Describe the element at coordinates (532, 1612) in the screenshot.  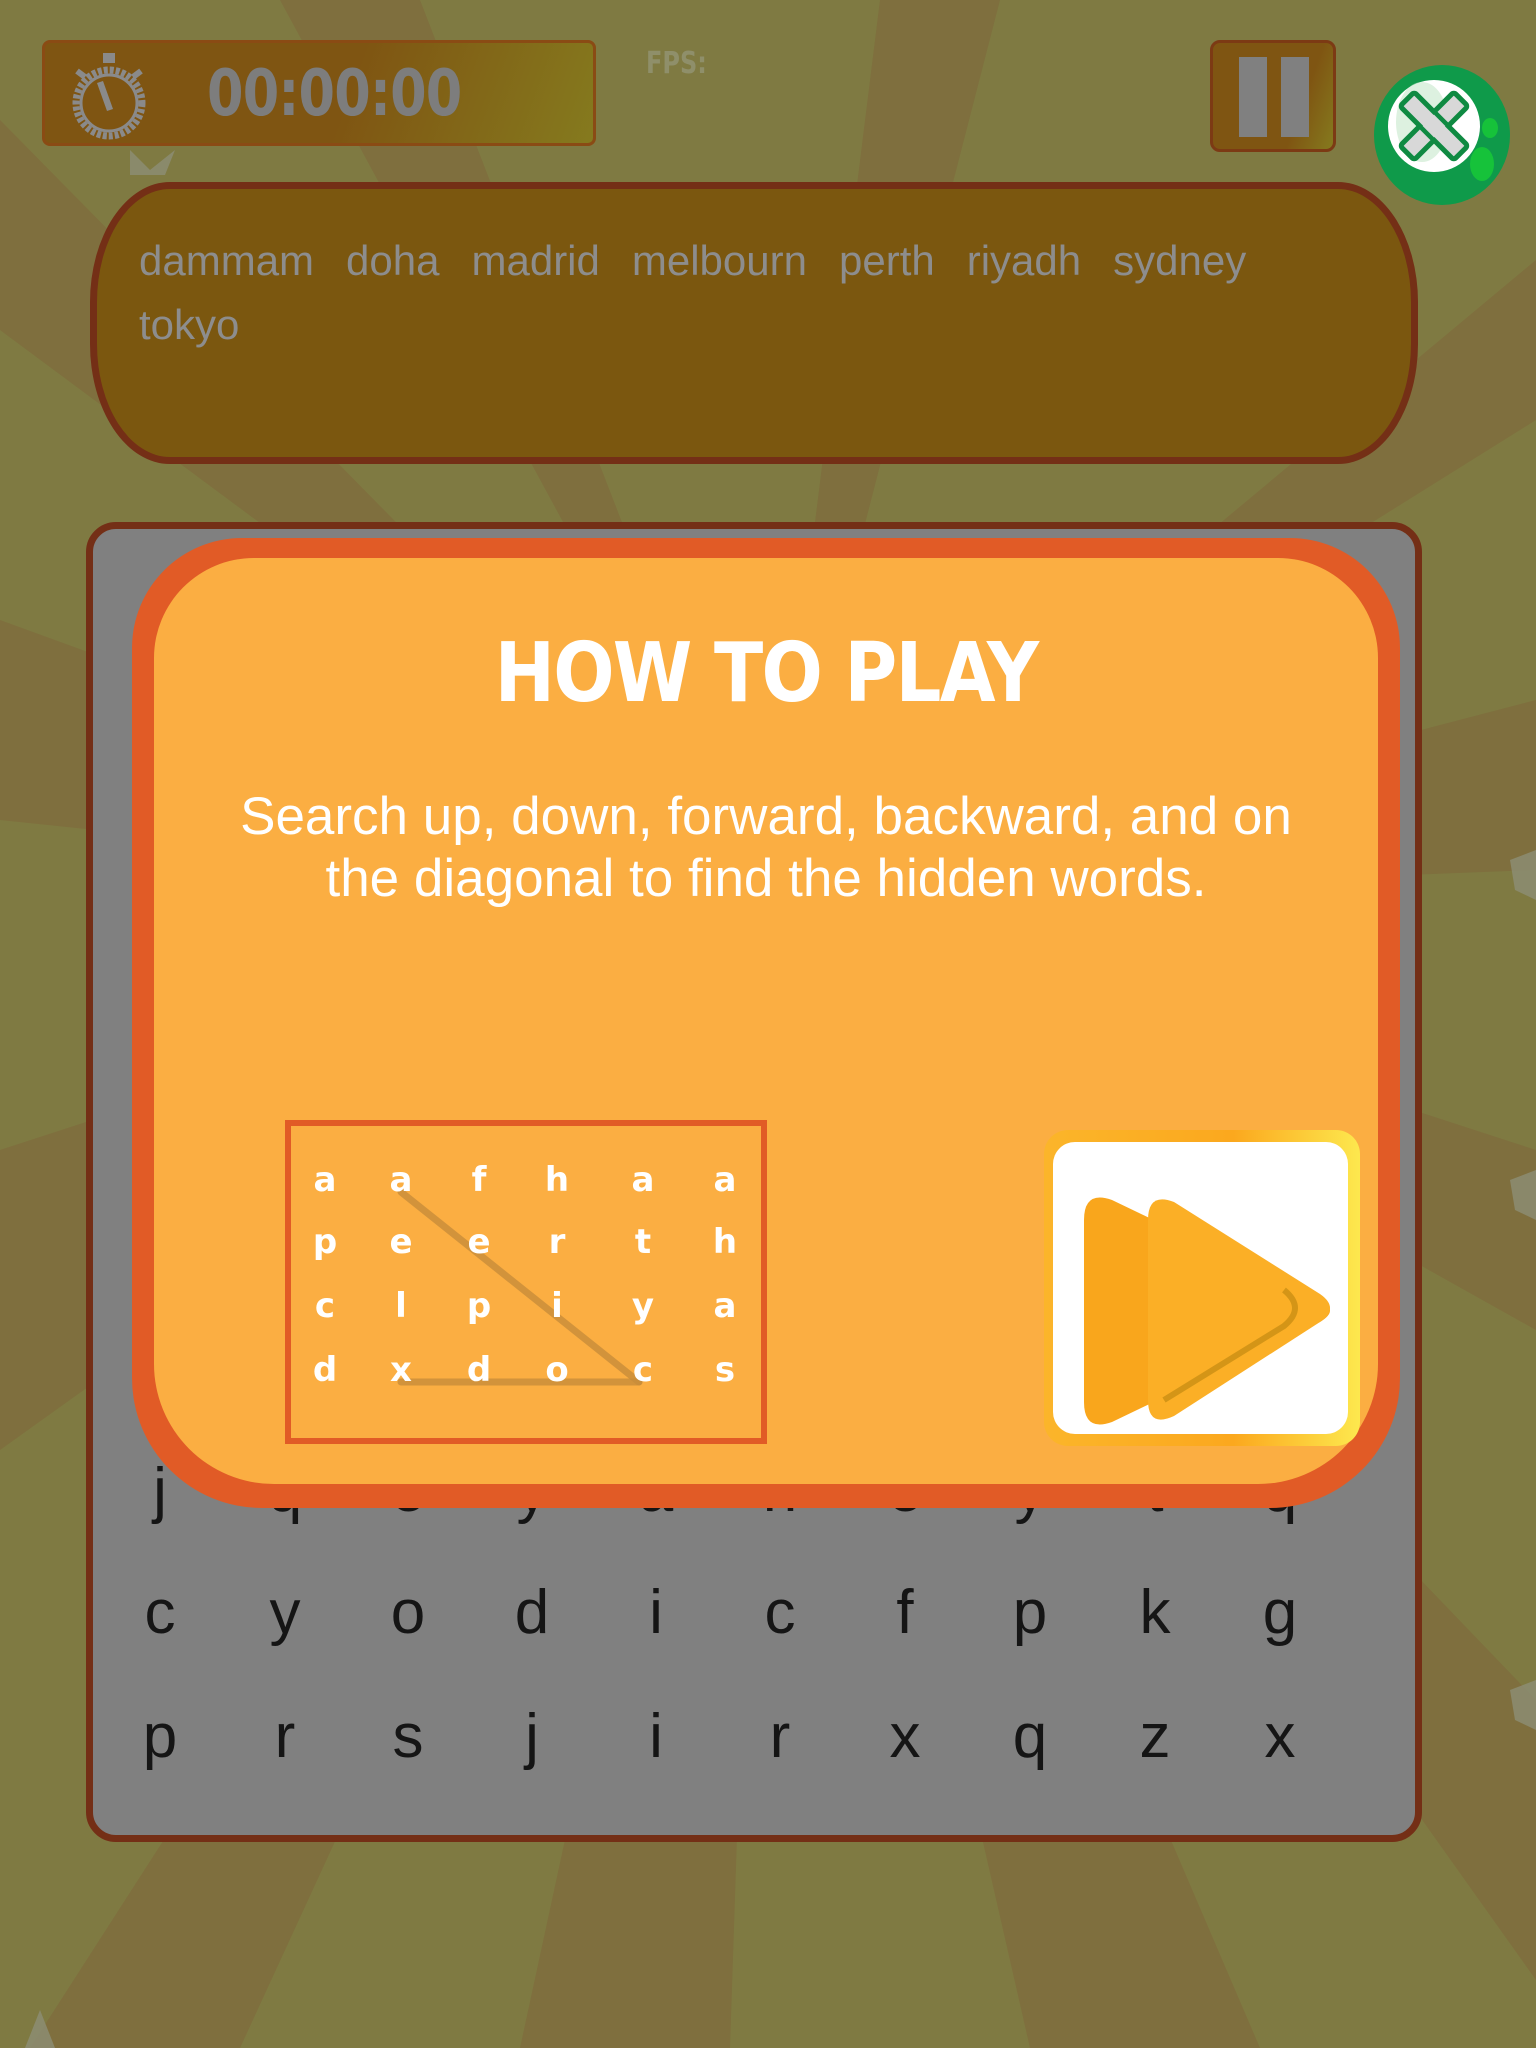
I see `grid-cell: d` at that location.